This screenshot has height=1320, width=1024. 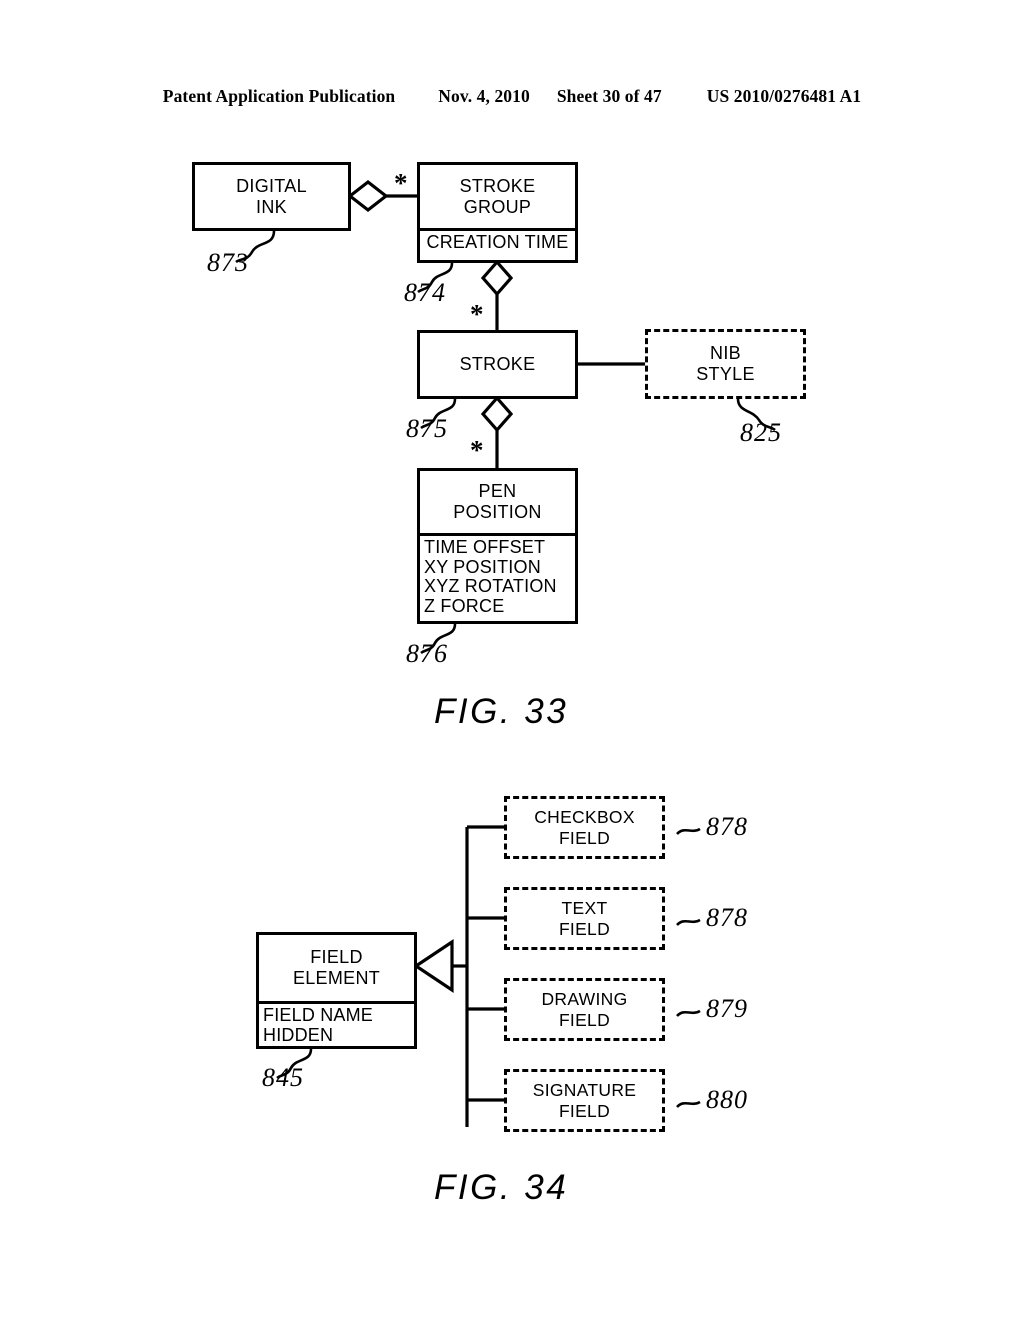 I want to click on refnum-880: 880, so click(x=727, y=1099).